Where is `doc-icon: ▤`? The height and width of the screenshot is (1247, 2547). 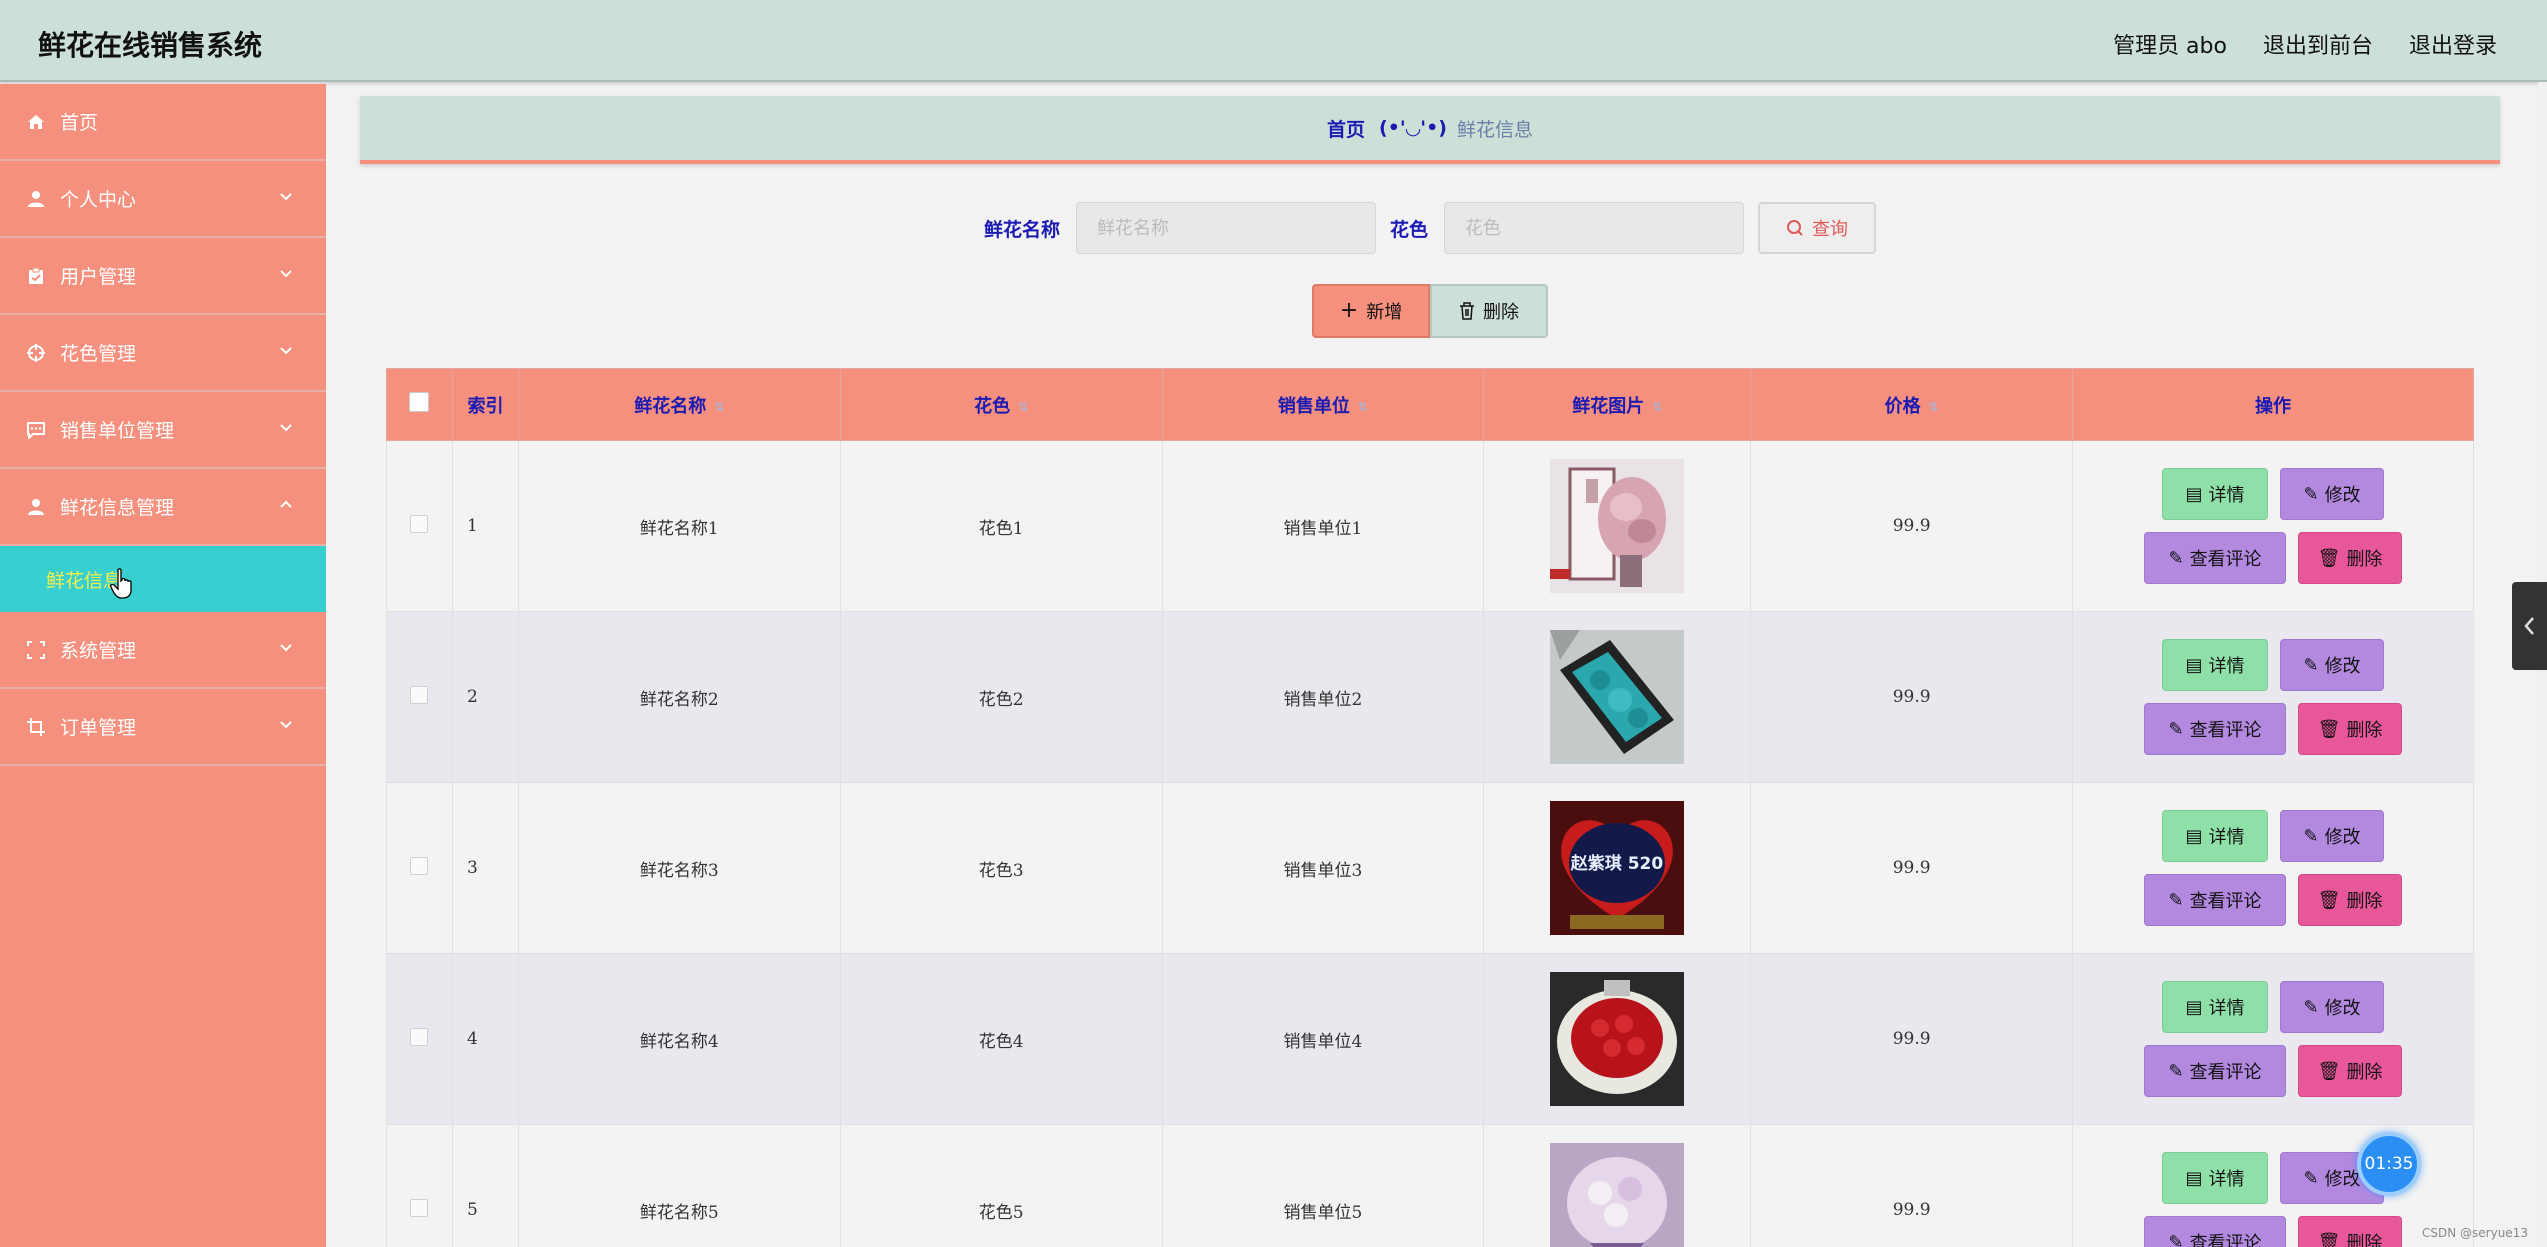 doc-icon: ▤ is located at coordinates (2194, 665).